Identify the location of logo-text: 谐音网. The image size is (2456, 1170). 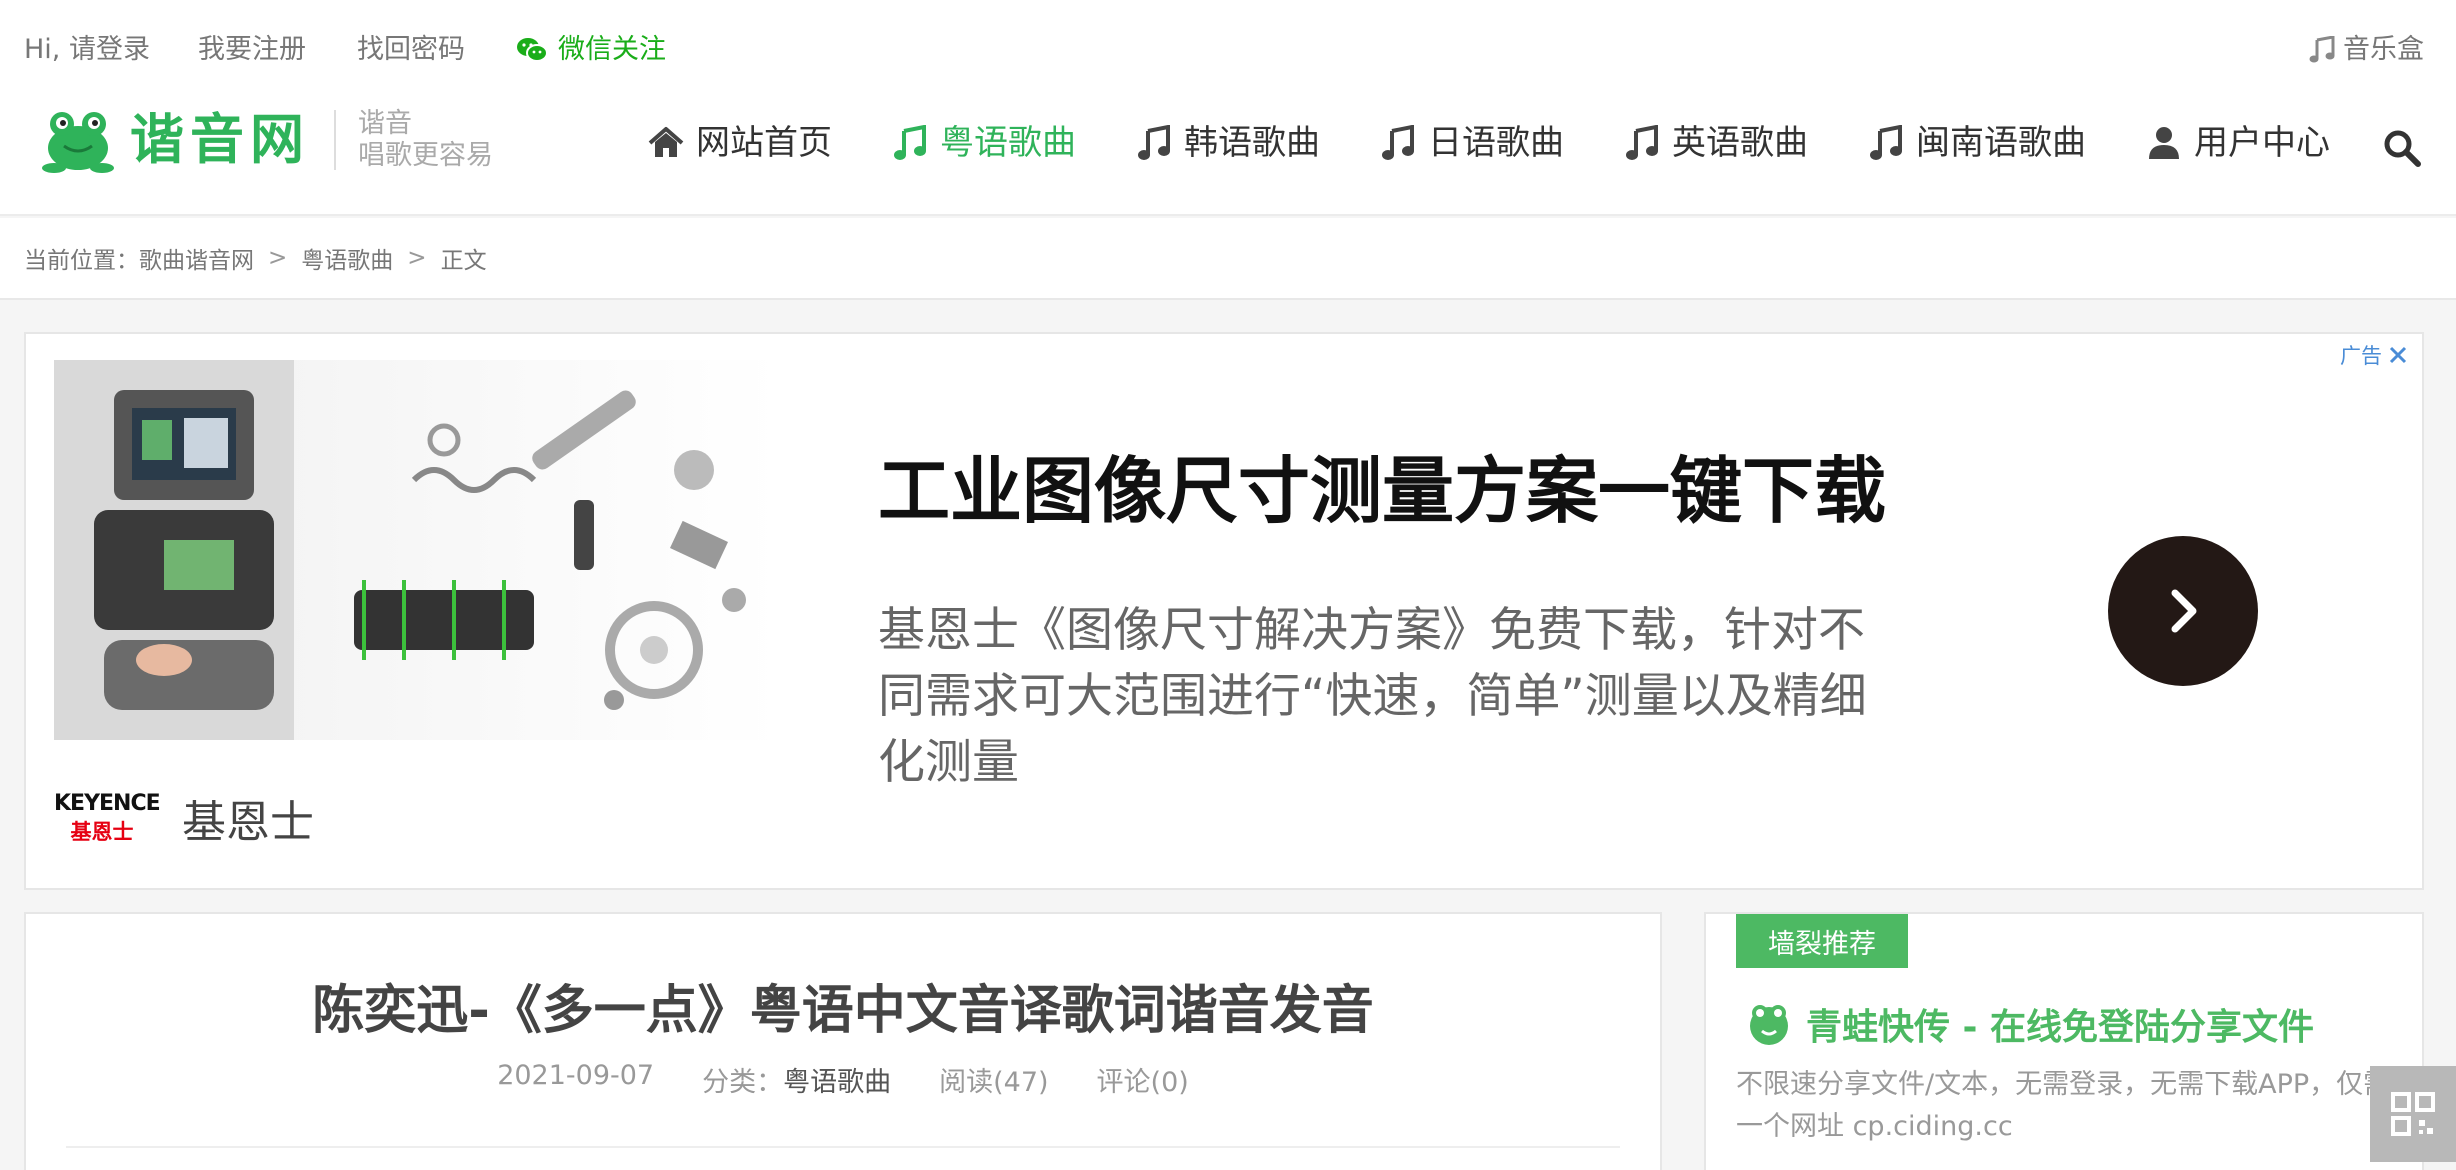
(220, 139).